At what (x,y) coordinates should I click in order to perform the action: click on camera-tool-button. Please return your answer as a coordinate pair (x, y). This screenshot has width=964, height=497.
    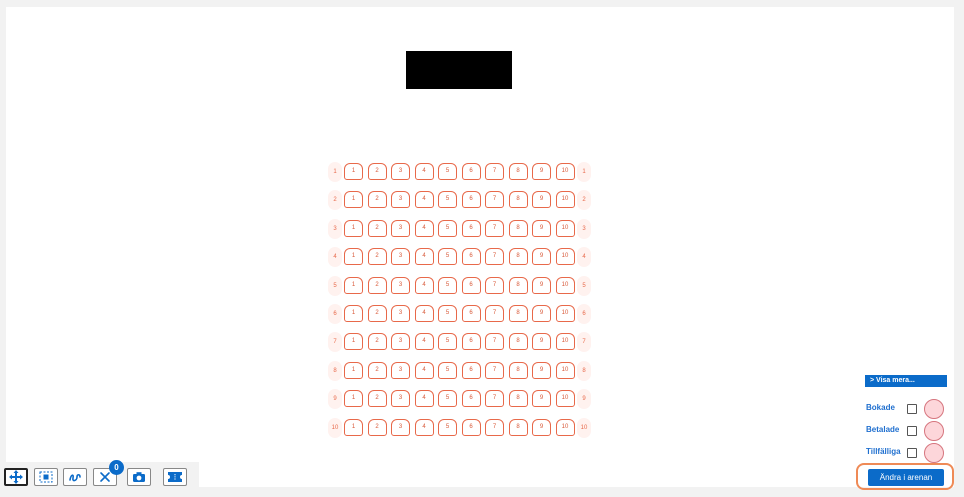
    Looking at the image, I should click on (139, 477).